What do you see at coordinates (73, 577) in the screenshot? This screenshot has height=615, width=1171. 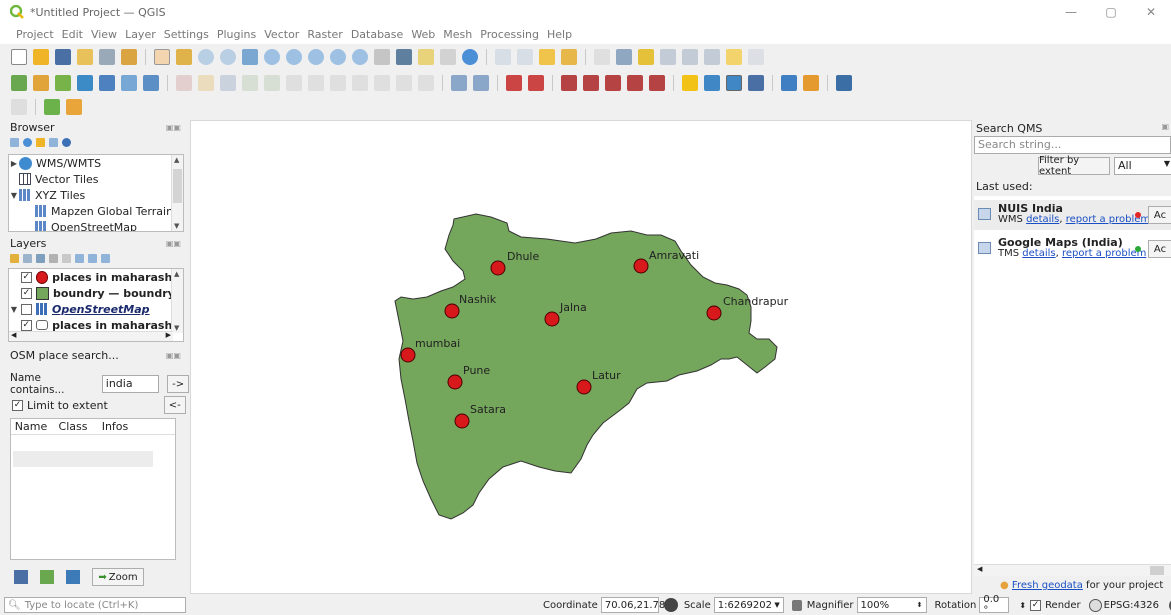 I see `globe-layer-icon` at bounding box center [73, 577].